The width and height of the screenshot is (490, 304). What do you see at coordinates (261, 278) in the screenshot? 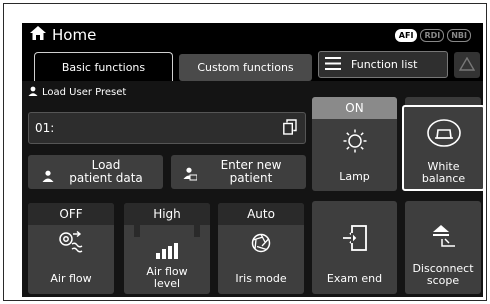
I see `iris-mode-label: Iris mode` at bounding box center [261, 278].